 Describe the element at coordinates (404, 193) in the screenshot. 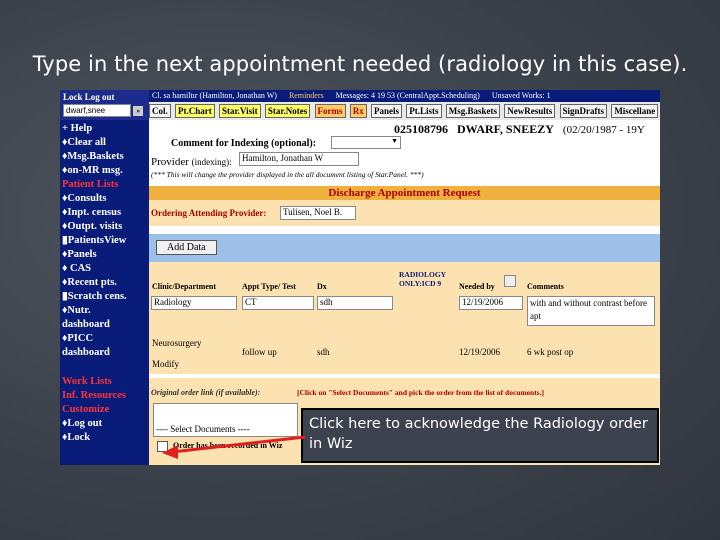

I see `discharge-header: Discharge Appointment Request` at that location.